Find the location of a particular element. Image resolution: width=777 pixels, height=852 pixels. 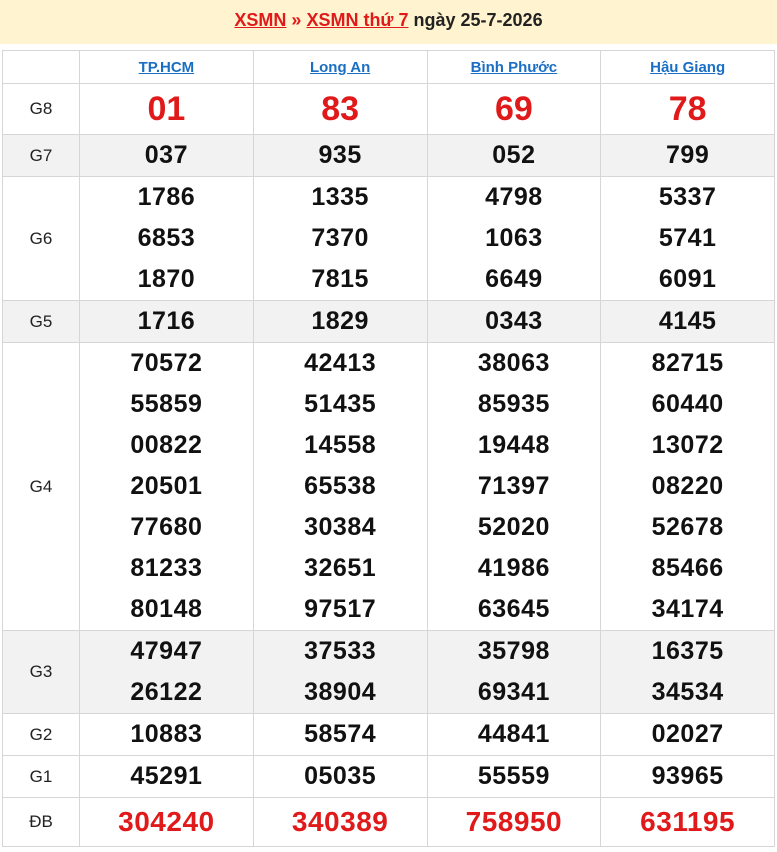

prize-cell: 44841 is located at coordinates (514, 734).